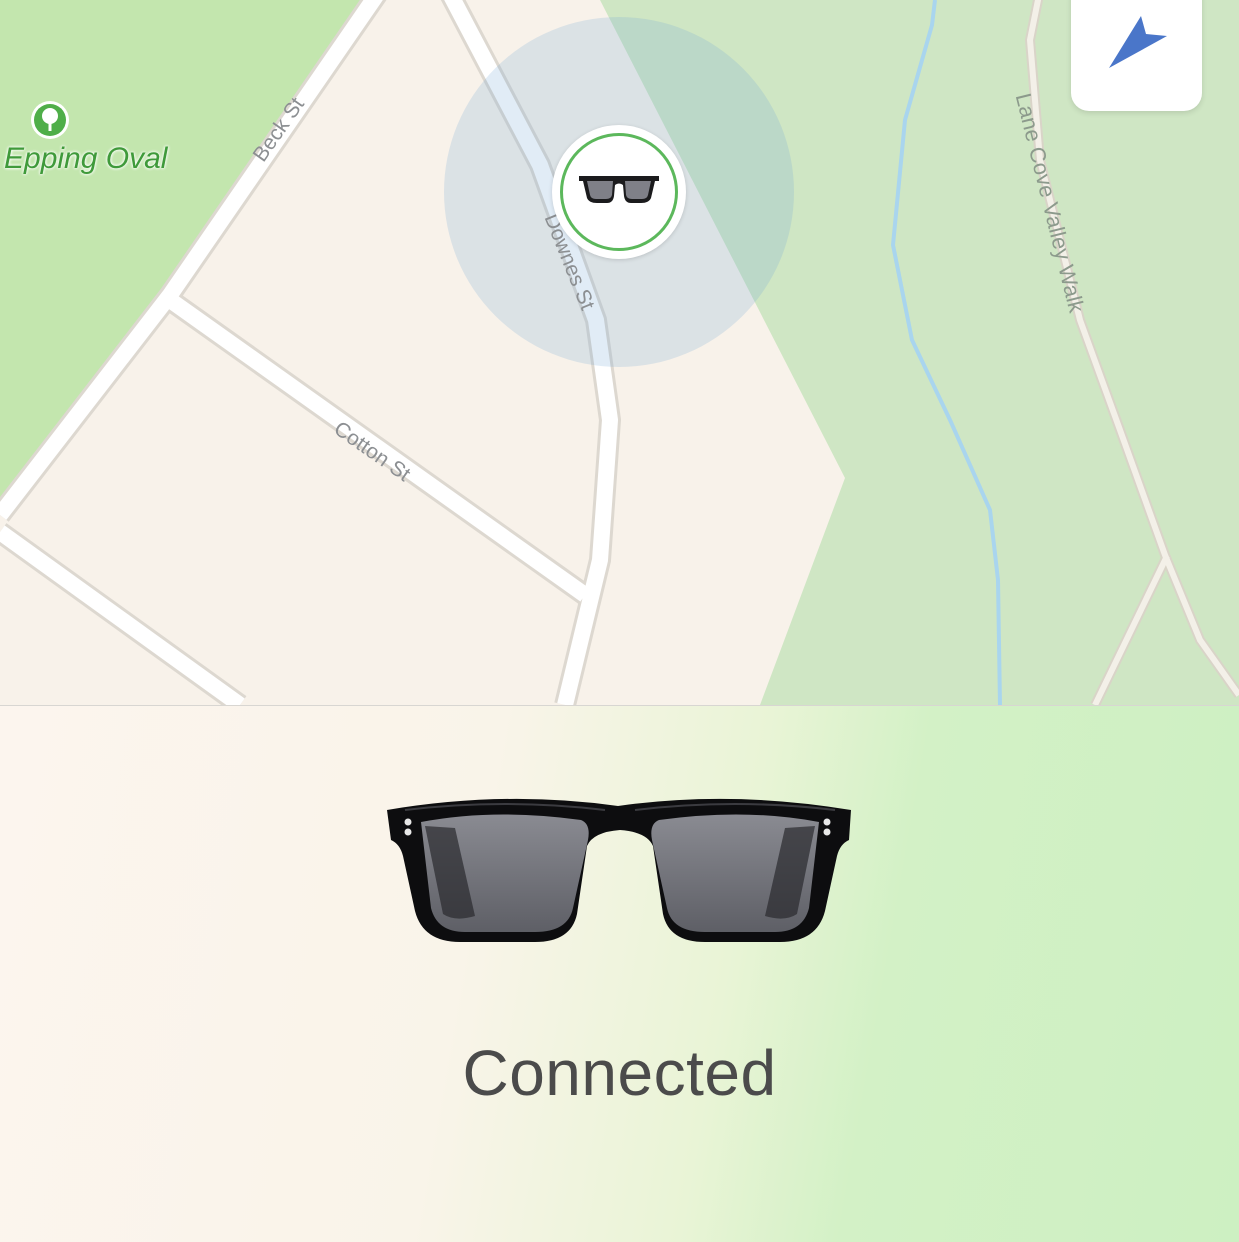  Describe the element at coordinates (620, 873) in the screenshot. I see `sunglasses-icon` at that location.